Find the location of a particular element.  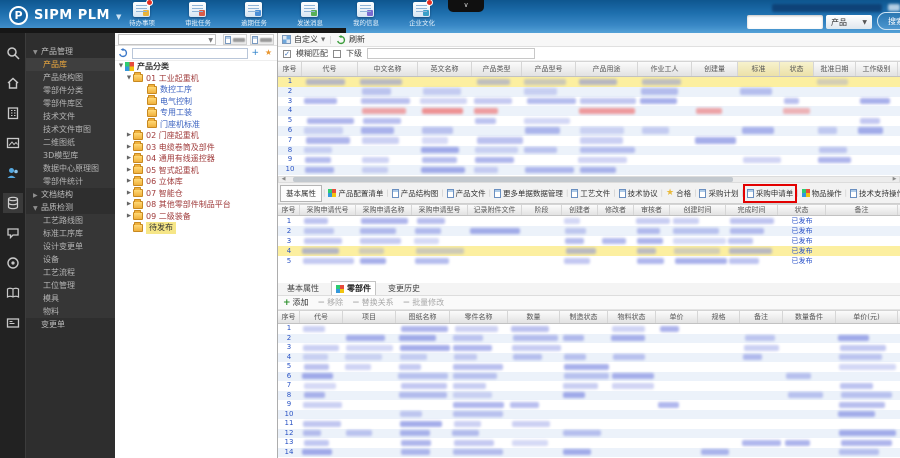

detail-tab-2: 变更历史 is located at coordinates (404, 288).